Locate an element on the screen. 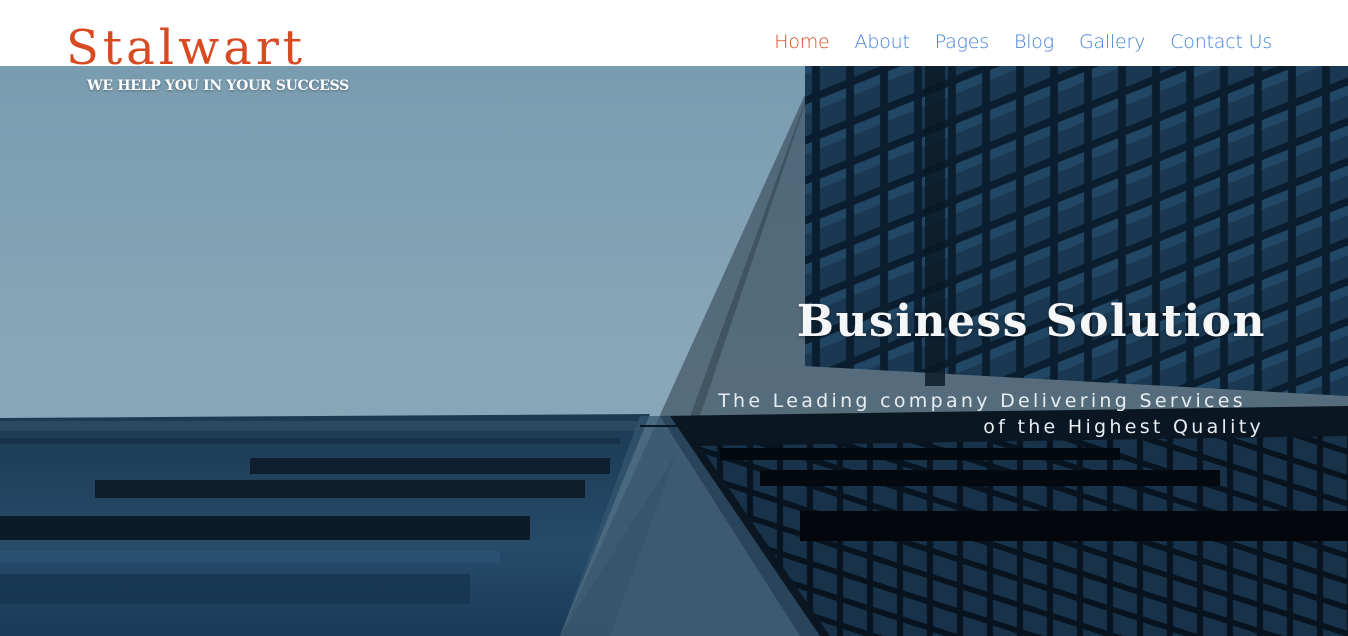 The image size is (1348, 636). main-nav: Home About Pages Blog Gallery Contact Us is located at coordinates (1023, 42).